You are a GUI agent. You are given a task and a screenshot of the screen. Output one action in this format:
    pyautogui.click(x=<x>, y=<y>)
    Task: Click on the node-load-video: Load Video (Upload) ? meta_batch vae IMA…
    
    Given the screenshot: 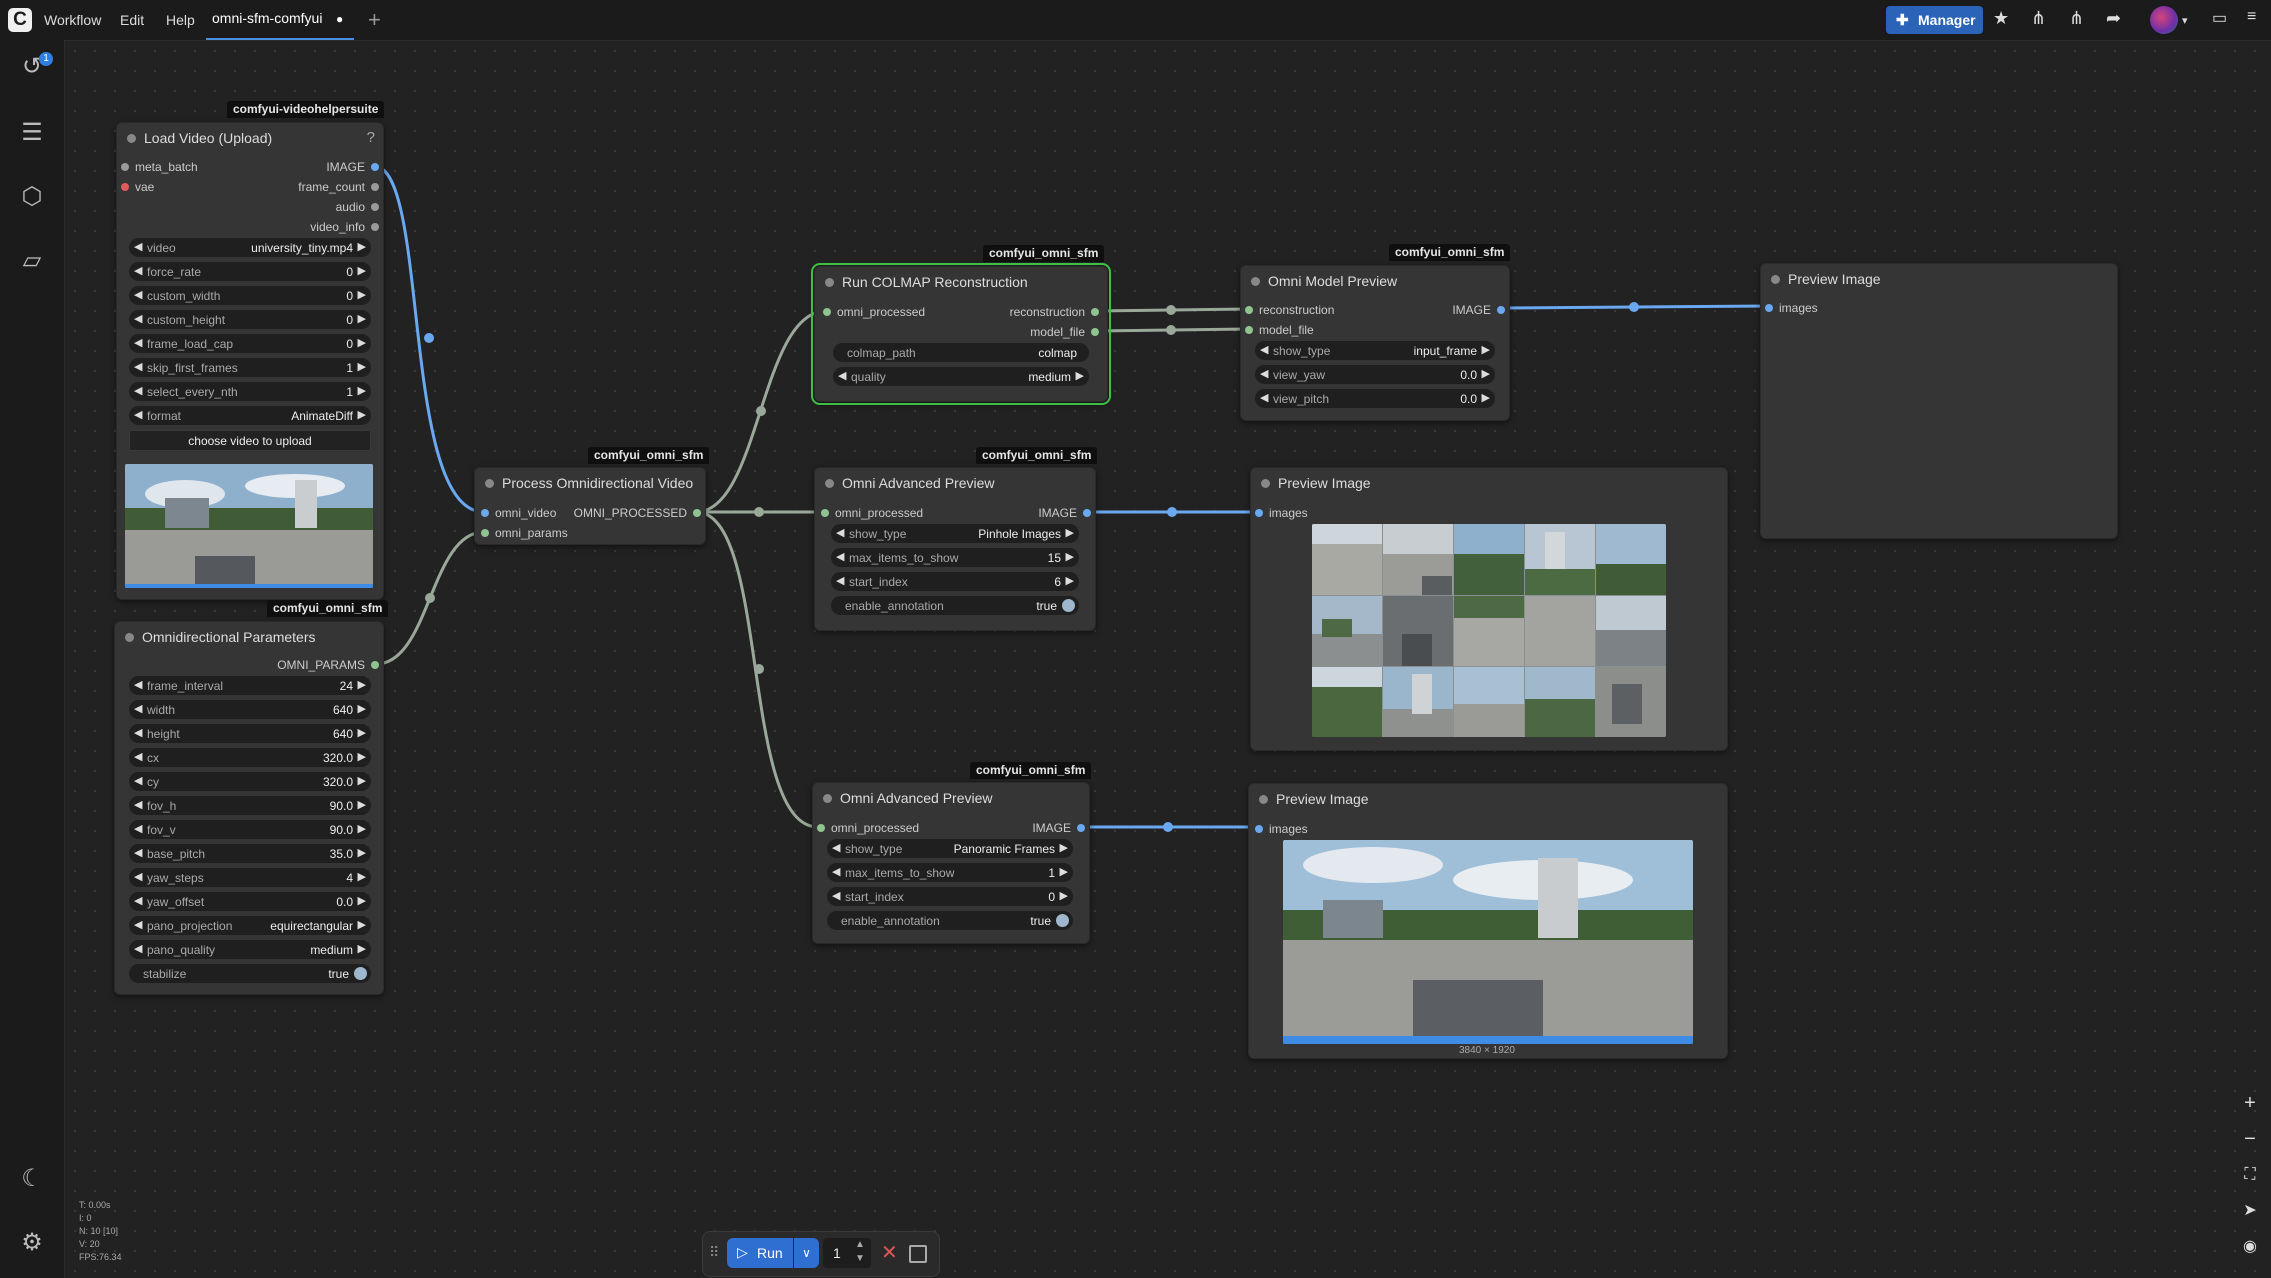 What is the action you would take?
    pyautogui.click(x=250, y=361)
    